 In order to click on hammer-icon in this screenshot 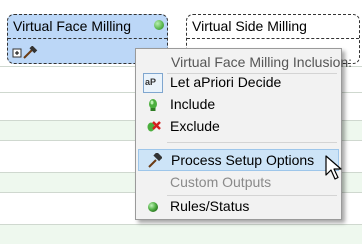, I will do `click(154, 160)`.